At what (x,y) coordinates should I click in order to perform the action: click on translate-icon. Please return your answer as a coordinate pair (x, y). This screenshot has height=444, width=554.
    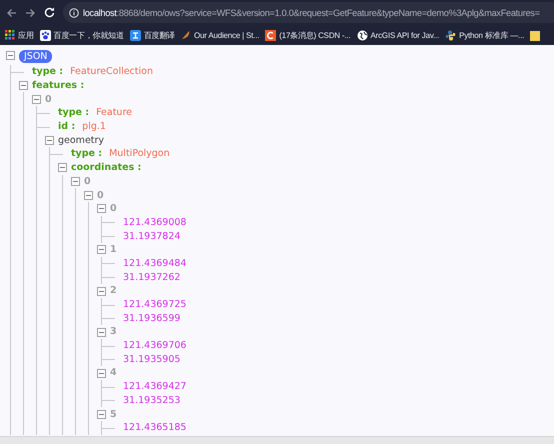
    Looking at the image, I should click on (135, 35).